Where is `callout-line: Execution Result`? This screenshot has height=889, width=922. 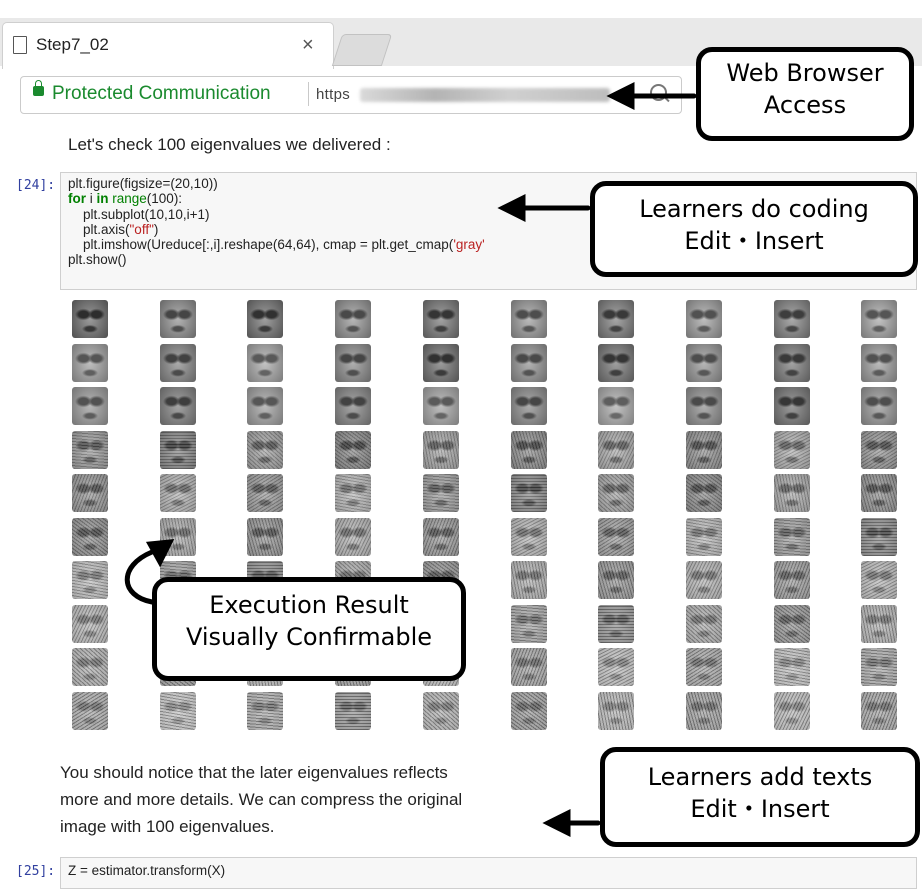
callout-line: Execution Result is located at coordinates (309, 605).